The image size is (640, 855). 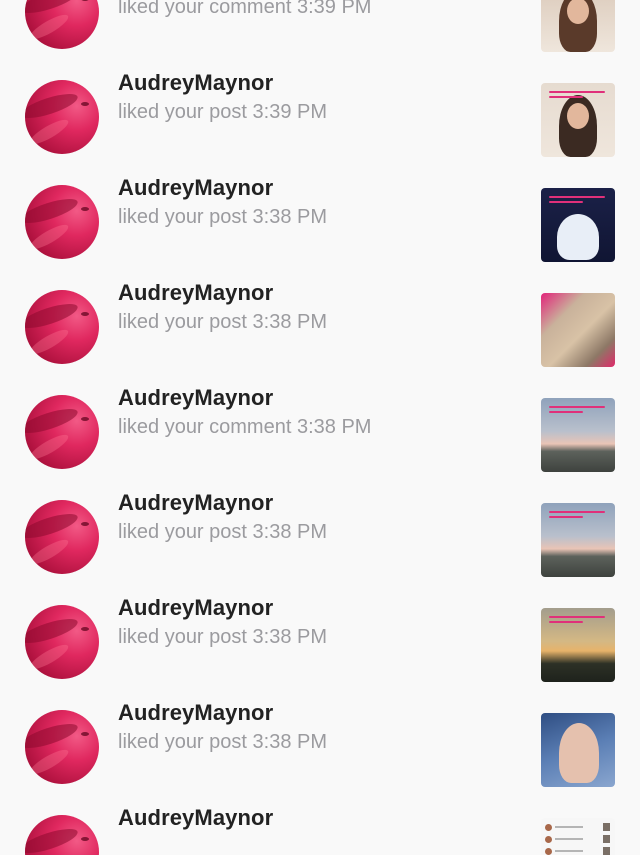 What do you see at coordinates (578, 836) in the screenshot?
I see `screenshot-list-thumbnail` at bounding box center [578, 836].